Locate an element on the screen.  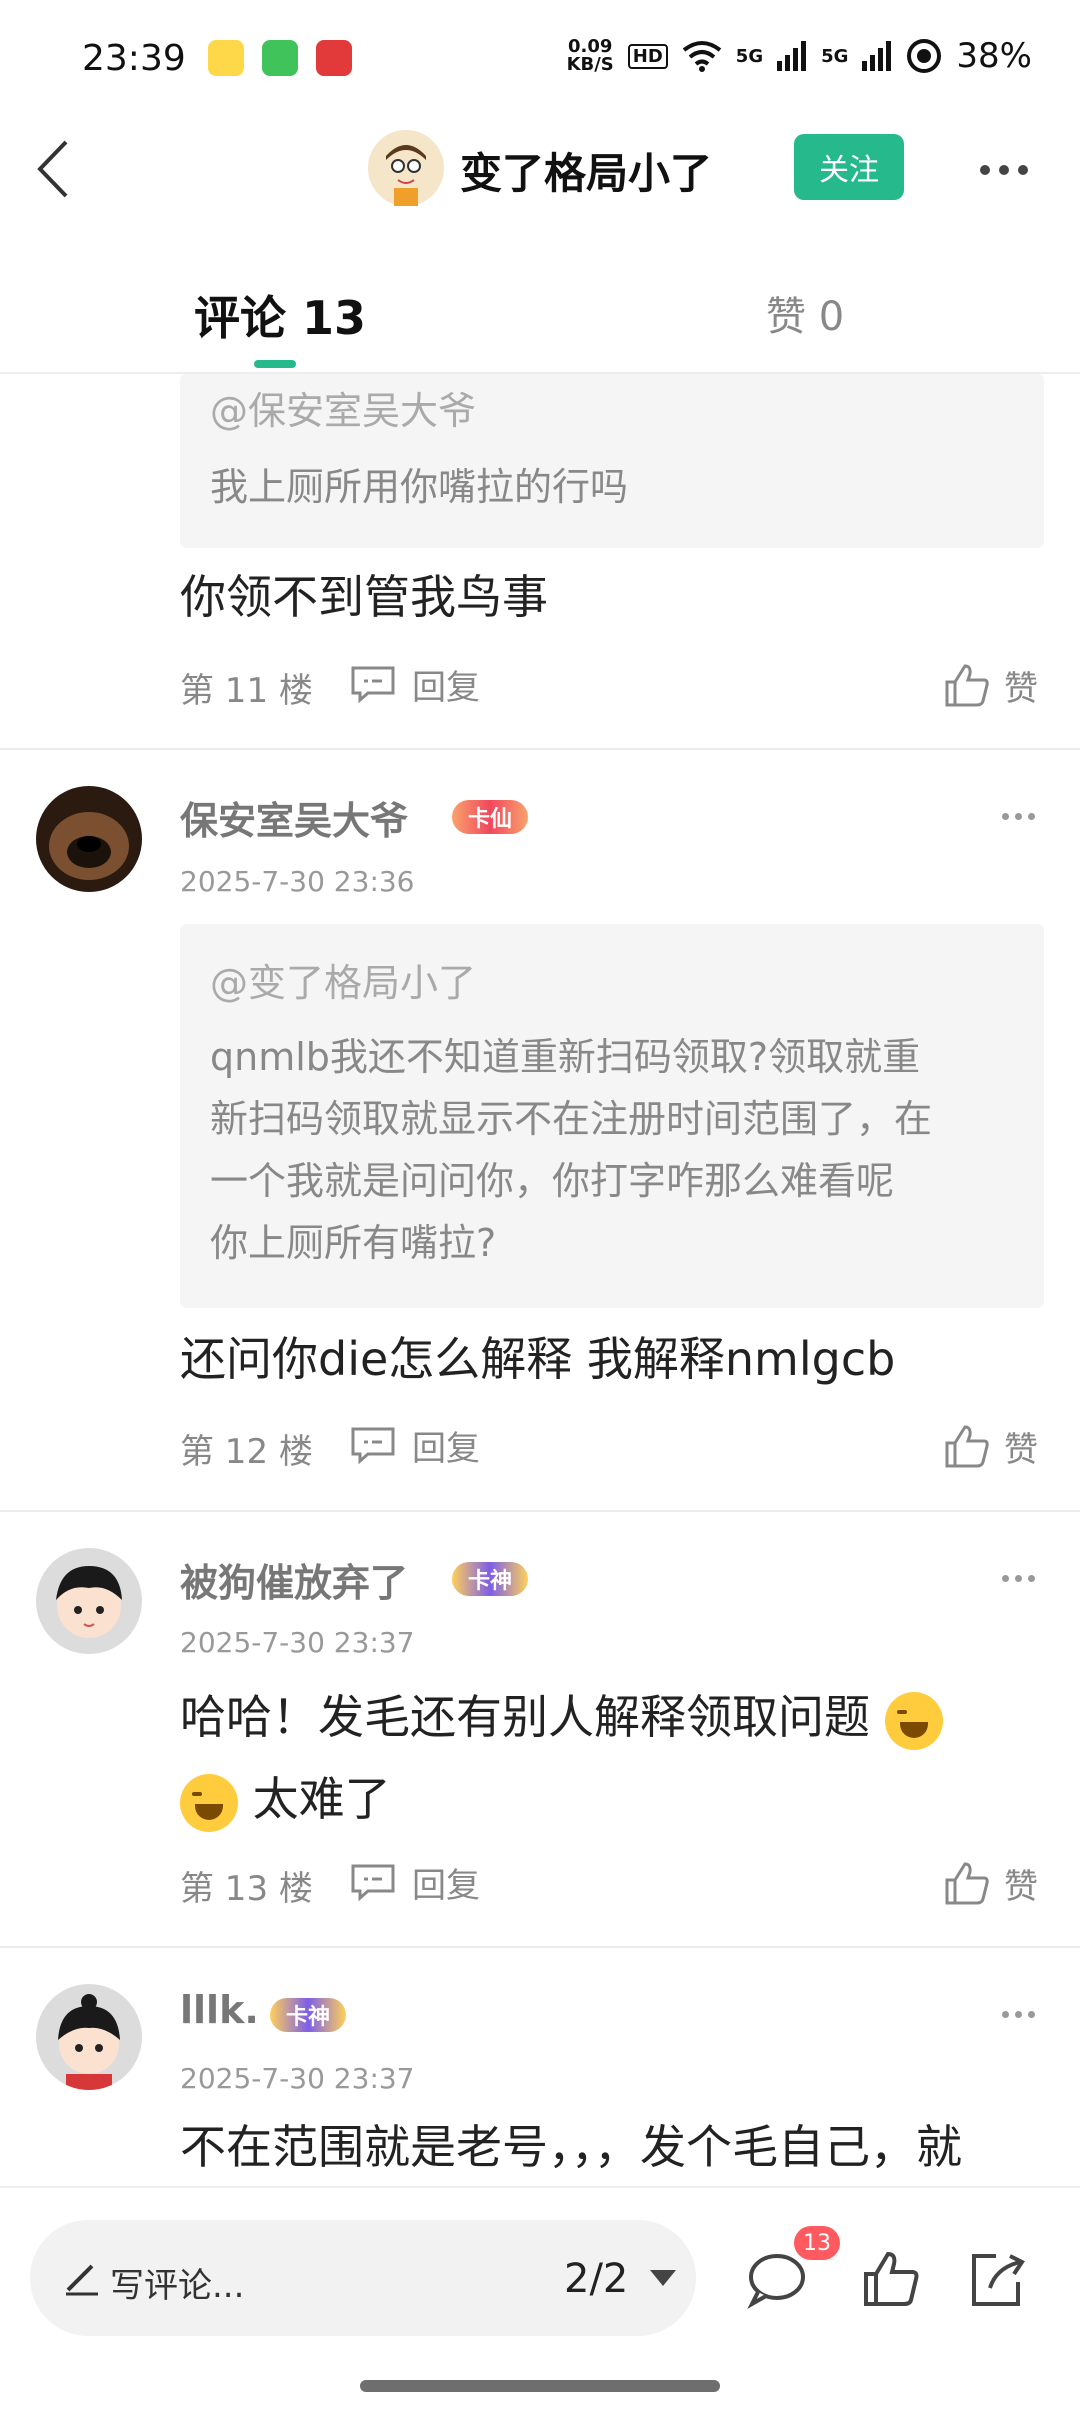
comment-text: 你领不到管我鸟事 is located at coordinates (364, 597).